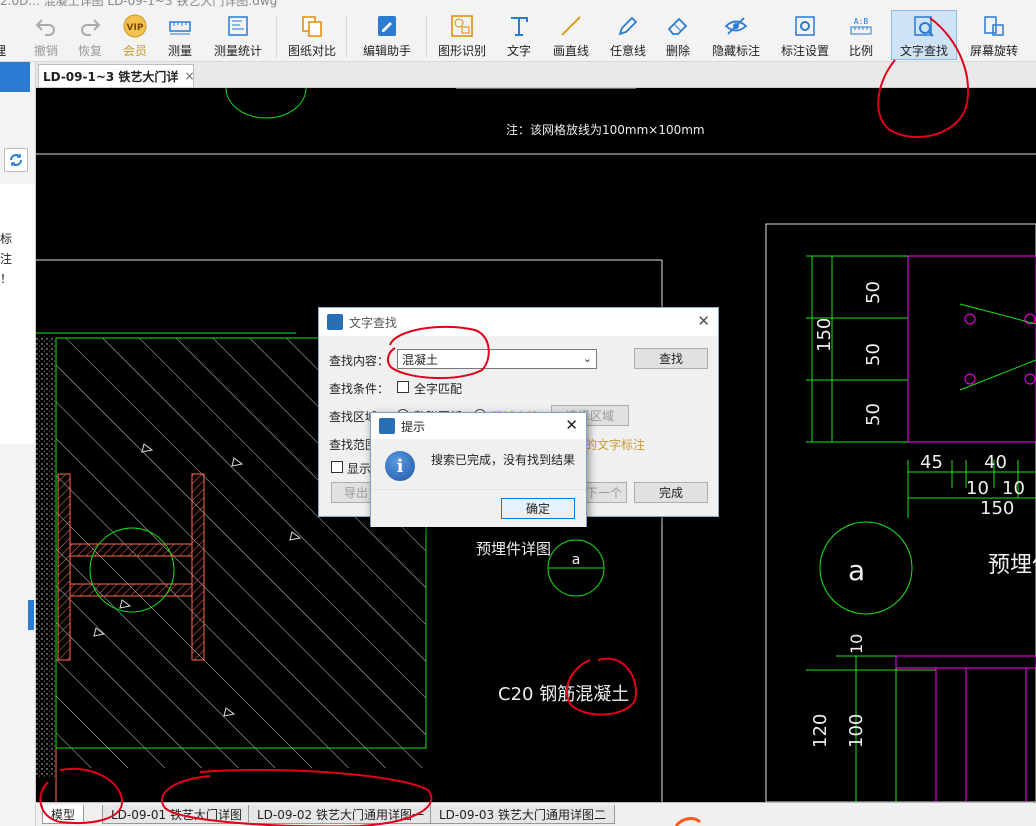  What do you see at coordinates (359, 469) in the screenshot?
I see `show-label: 显示` at bounding box center [359, 469].